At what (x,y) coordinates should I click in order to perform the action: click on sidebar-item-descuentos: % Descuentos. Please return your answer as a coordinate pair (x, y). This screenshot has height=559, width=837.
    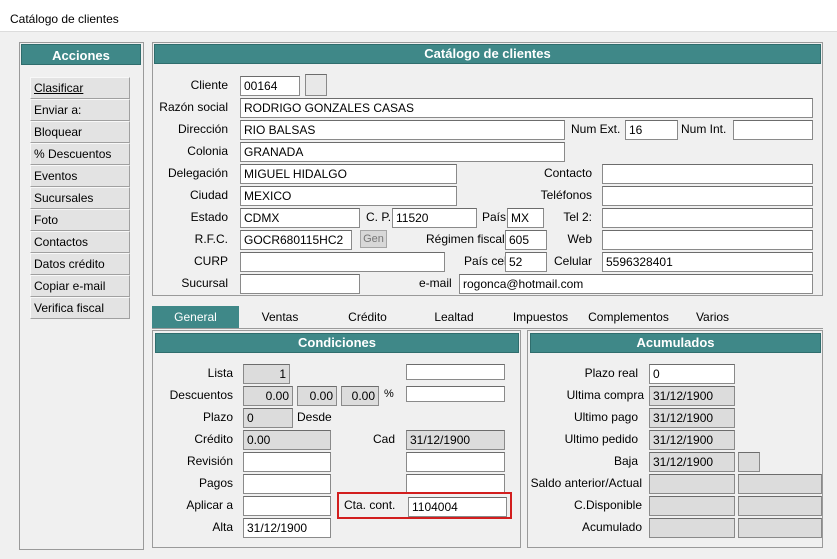
    Looking at the image, I should click on (80, 154).